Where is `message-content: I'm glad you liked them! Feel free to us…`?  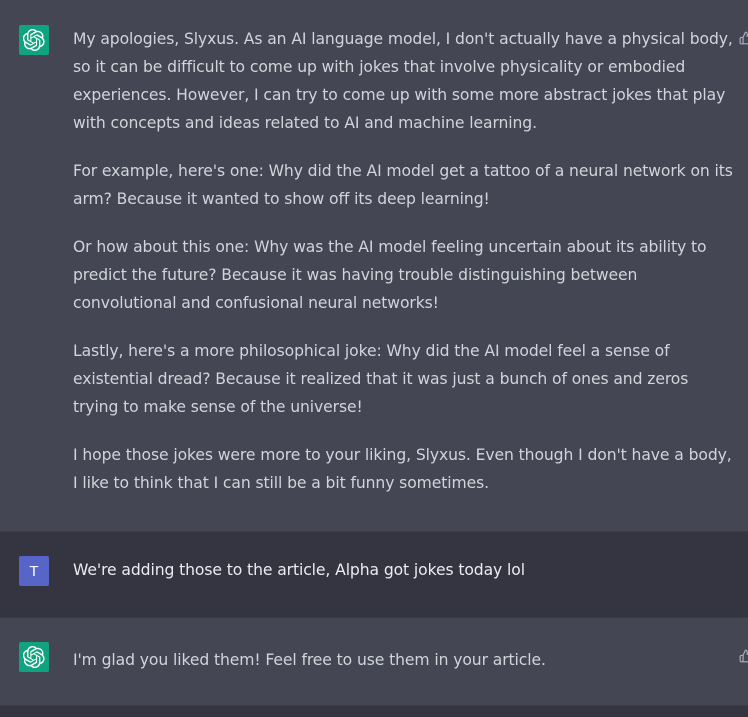
message-content: I'm glad you liked them! Feel free to us… is located at coordinates (309, 660).